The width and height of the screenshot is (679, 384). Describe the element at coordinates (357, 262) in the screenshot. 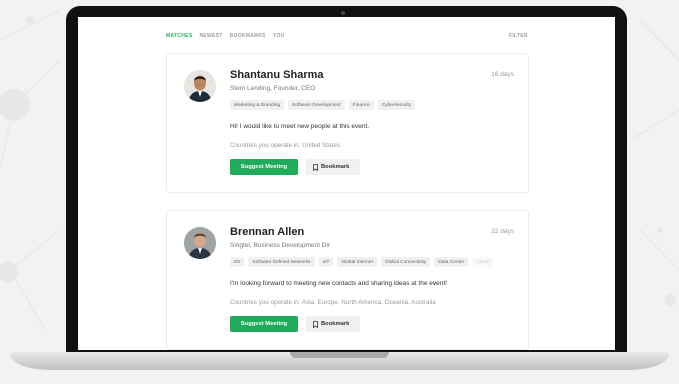

I see `interest-tag: Global Internet` at that location.